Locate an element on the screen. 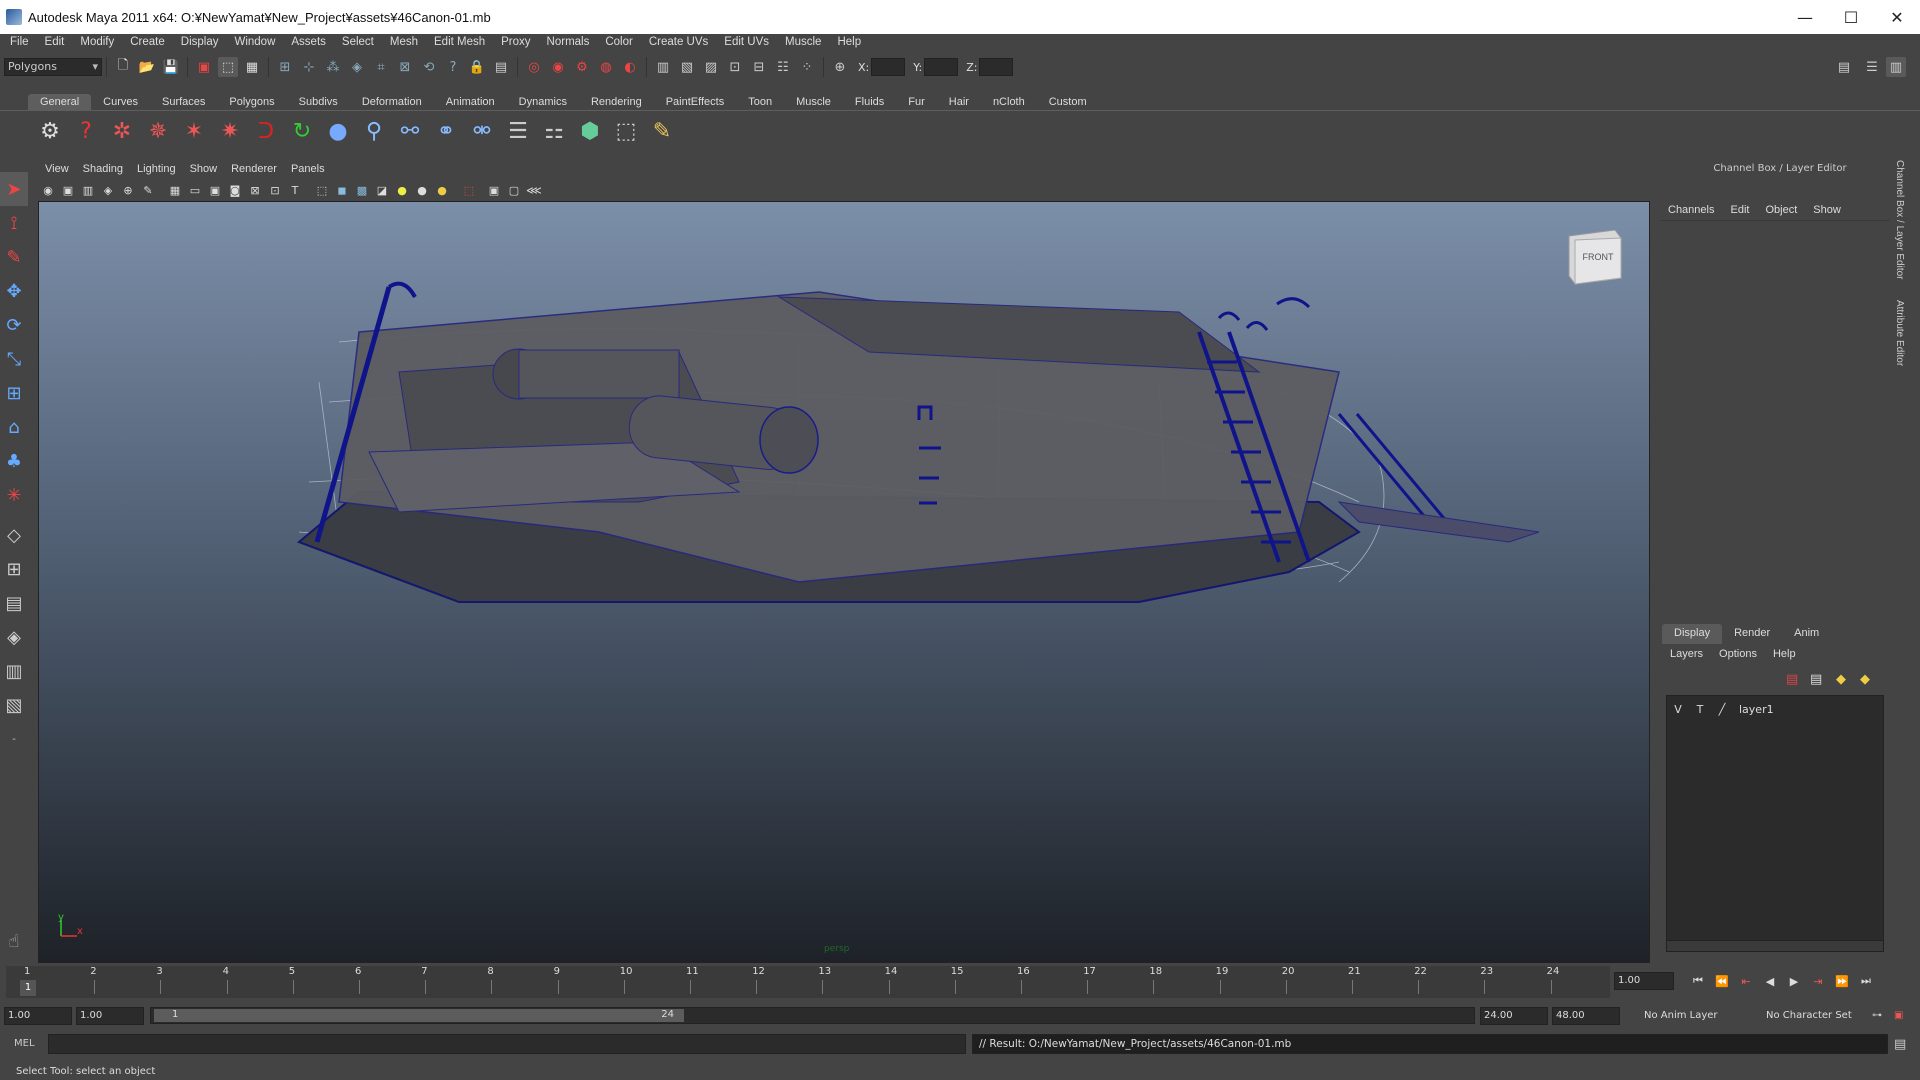 This screenshot has height=1080, width=1920. menu-create: Create is located at coordinates (147, 42).